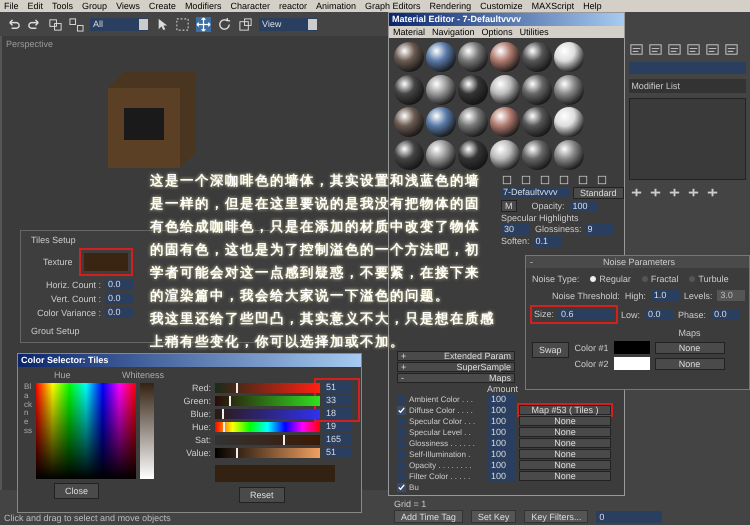 This screenshot has width=750, height=525. Describe the element at coordinates (428, 516) in the screenshot. I see `add-time-tag-button: Add Time Tag` at that location.